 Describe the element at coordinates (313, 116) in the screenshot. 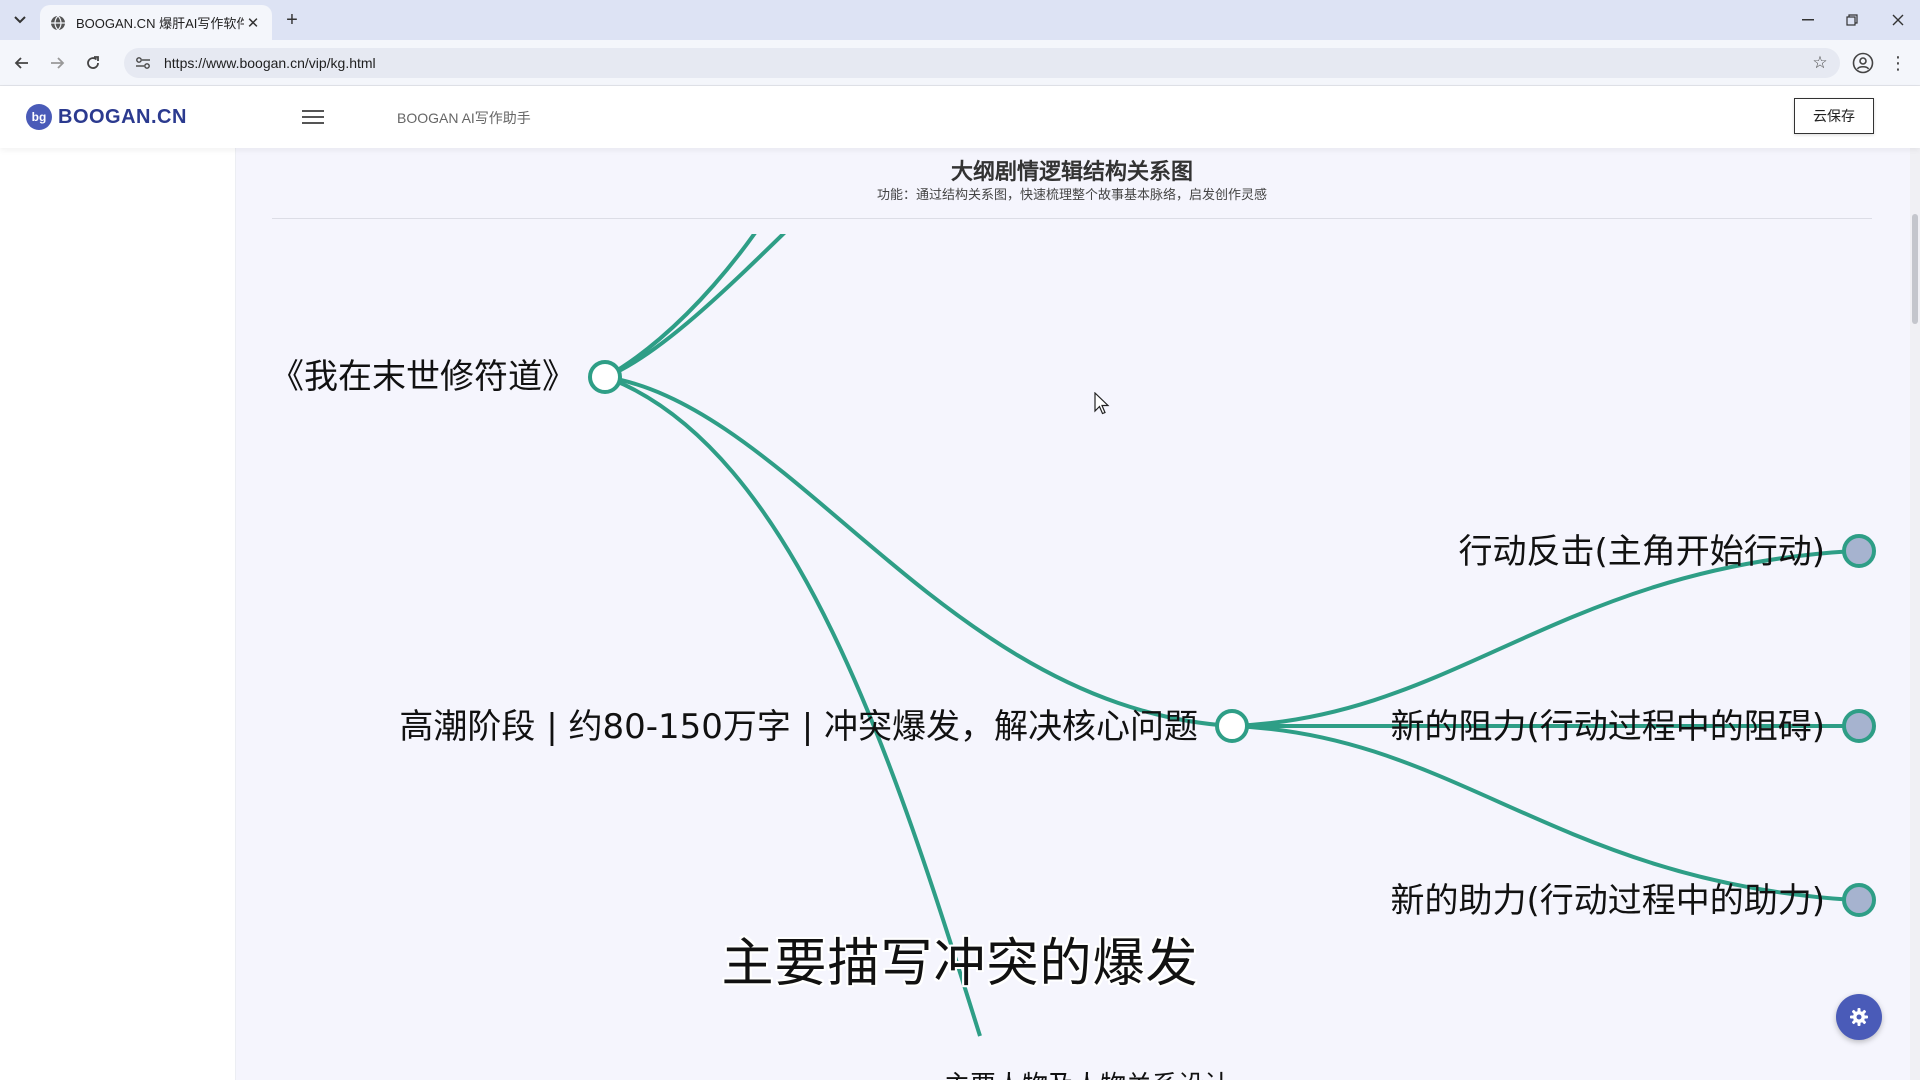

I see `hamburger-menu-icon` at that location.